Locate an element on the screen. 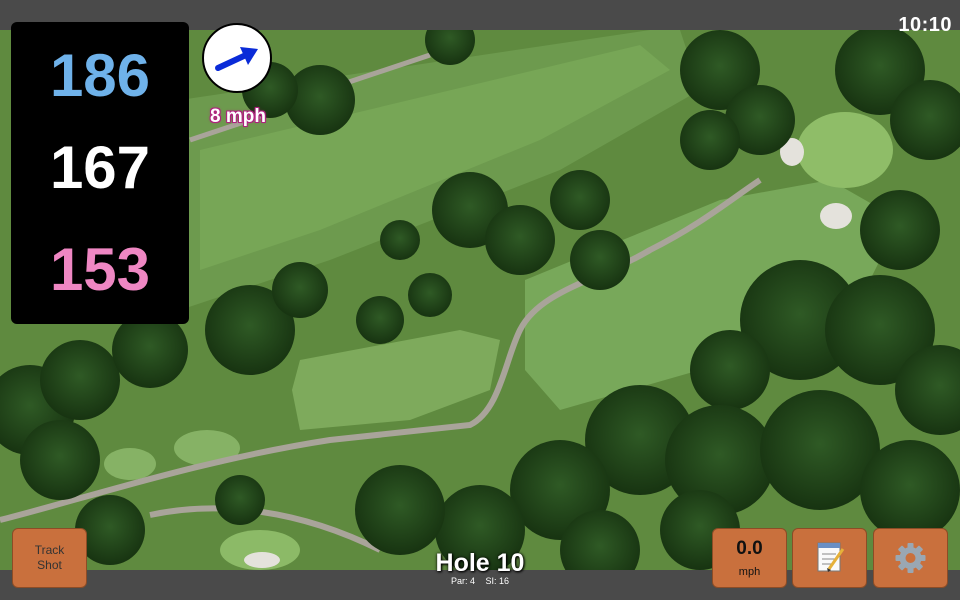 This screenshot has height=600, width=960. distance-panel: 186 167 153 is located at coordinates (100, 173).